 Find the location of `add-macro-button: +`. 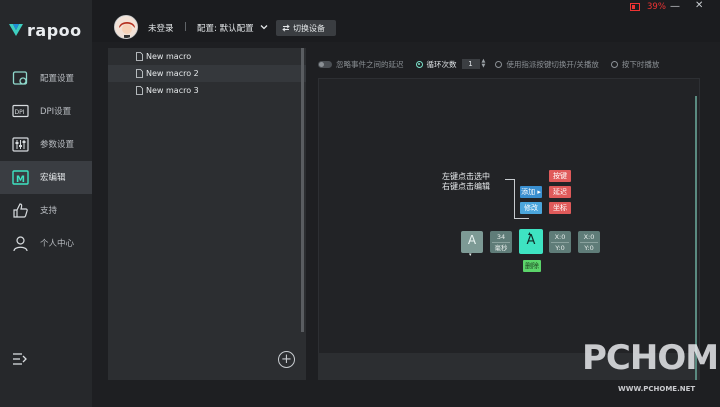

add-macro-button: + is located at coordinates (286, 359).